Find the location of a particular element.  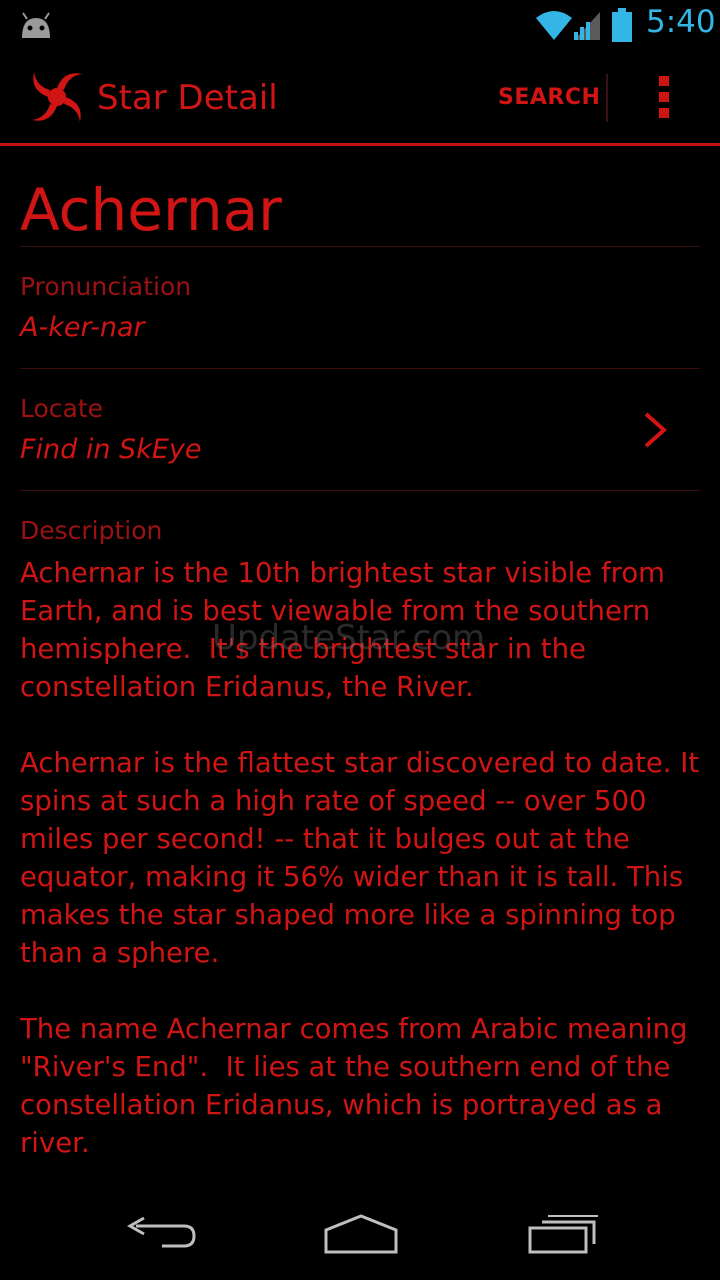

search-button: SEARCH is located at coordinates (549, 97).